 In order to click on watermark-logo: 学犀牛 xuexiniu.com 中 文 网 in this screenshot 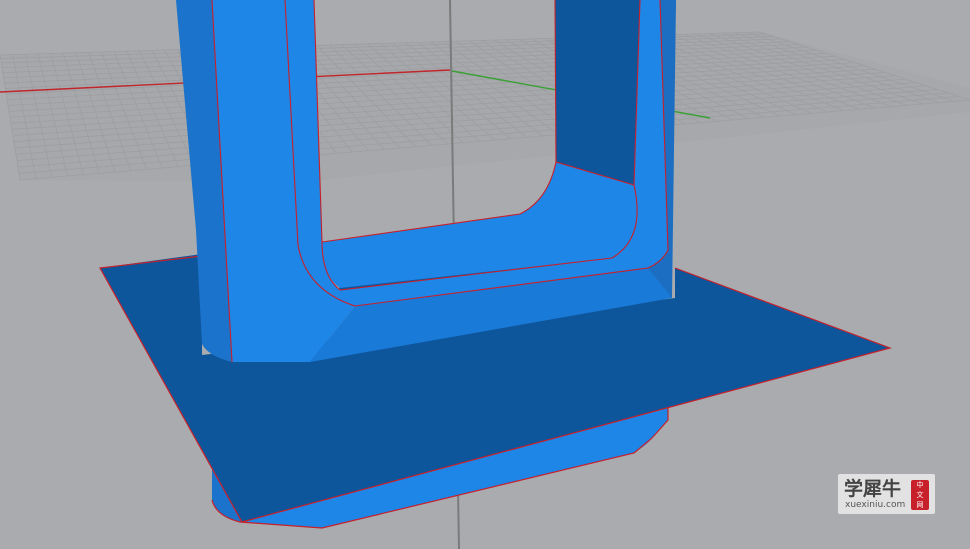, I will do `click(886, 494)`.